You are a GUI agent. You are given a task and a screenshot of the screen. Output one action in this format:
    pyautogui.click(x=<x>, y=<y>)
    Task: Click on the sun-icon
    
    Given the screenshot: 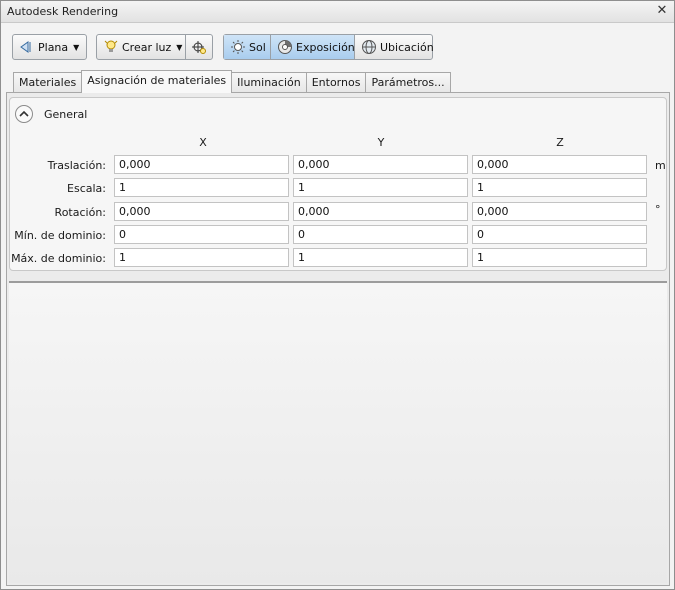 What is the action you would take?
    pyautogui.click(x=238, y=47)
    